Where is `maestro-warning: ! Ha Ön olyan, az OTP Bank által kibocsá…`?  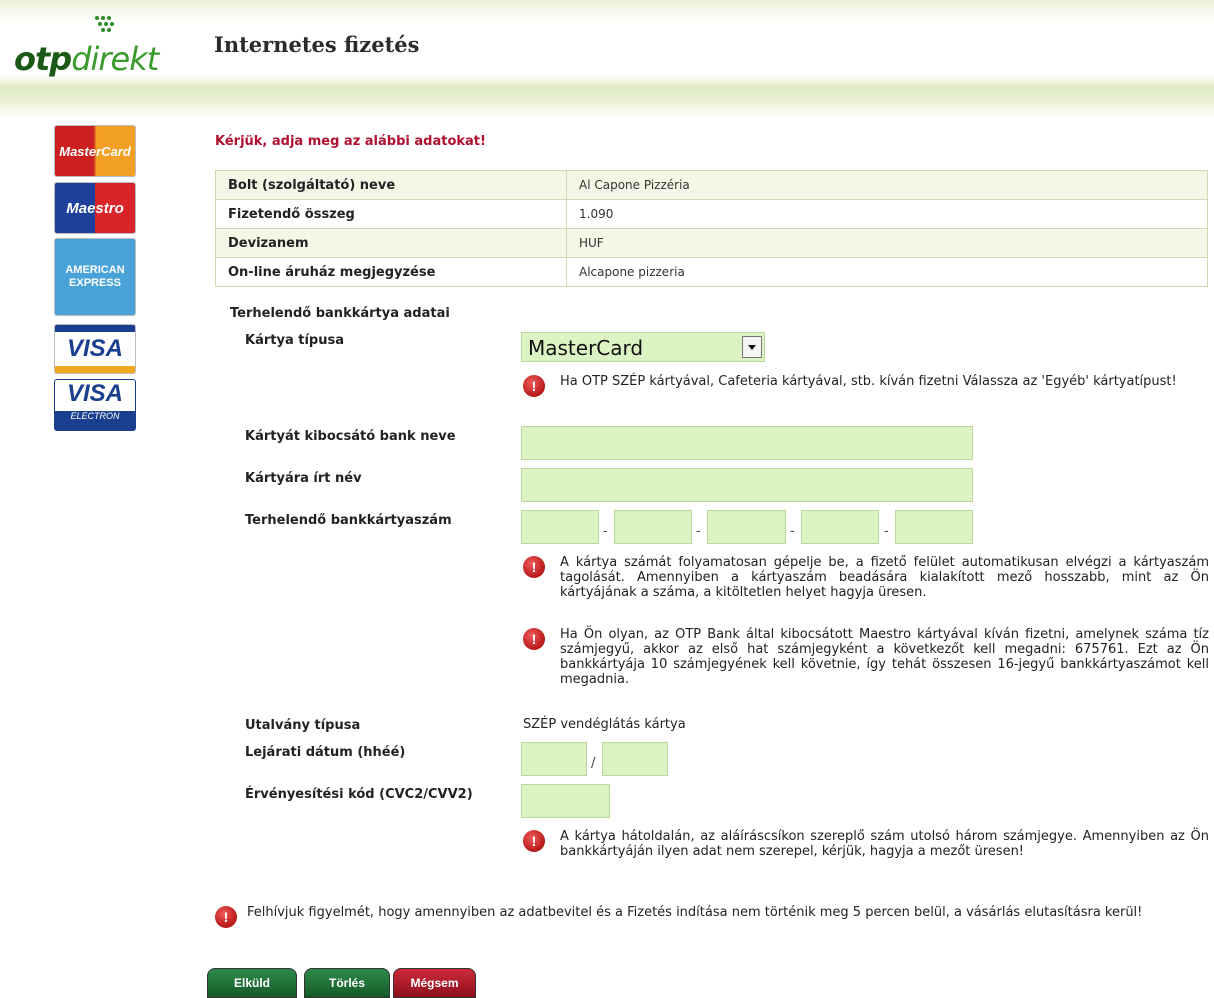 maestro-warning: ! Ha Ön olyan, az OTP Bank által kibocsá… is located at coordinates (866, 657).